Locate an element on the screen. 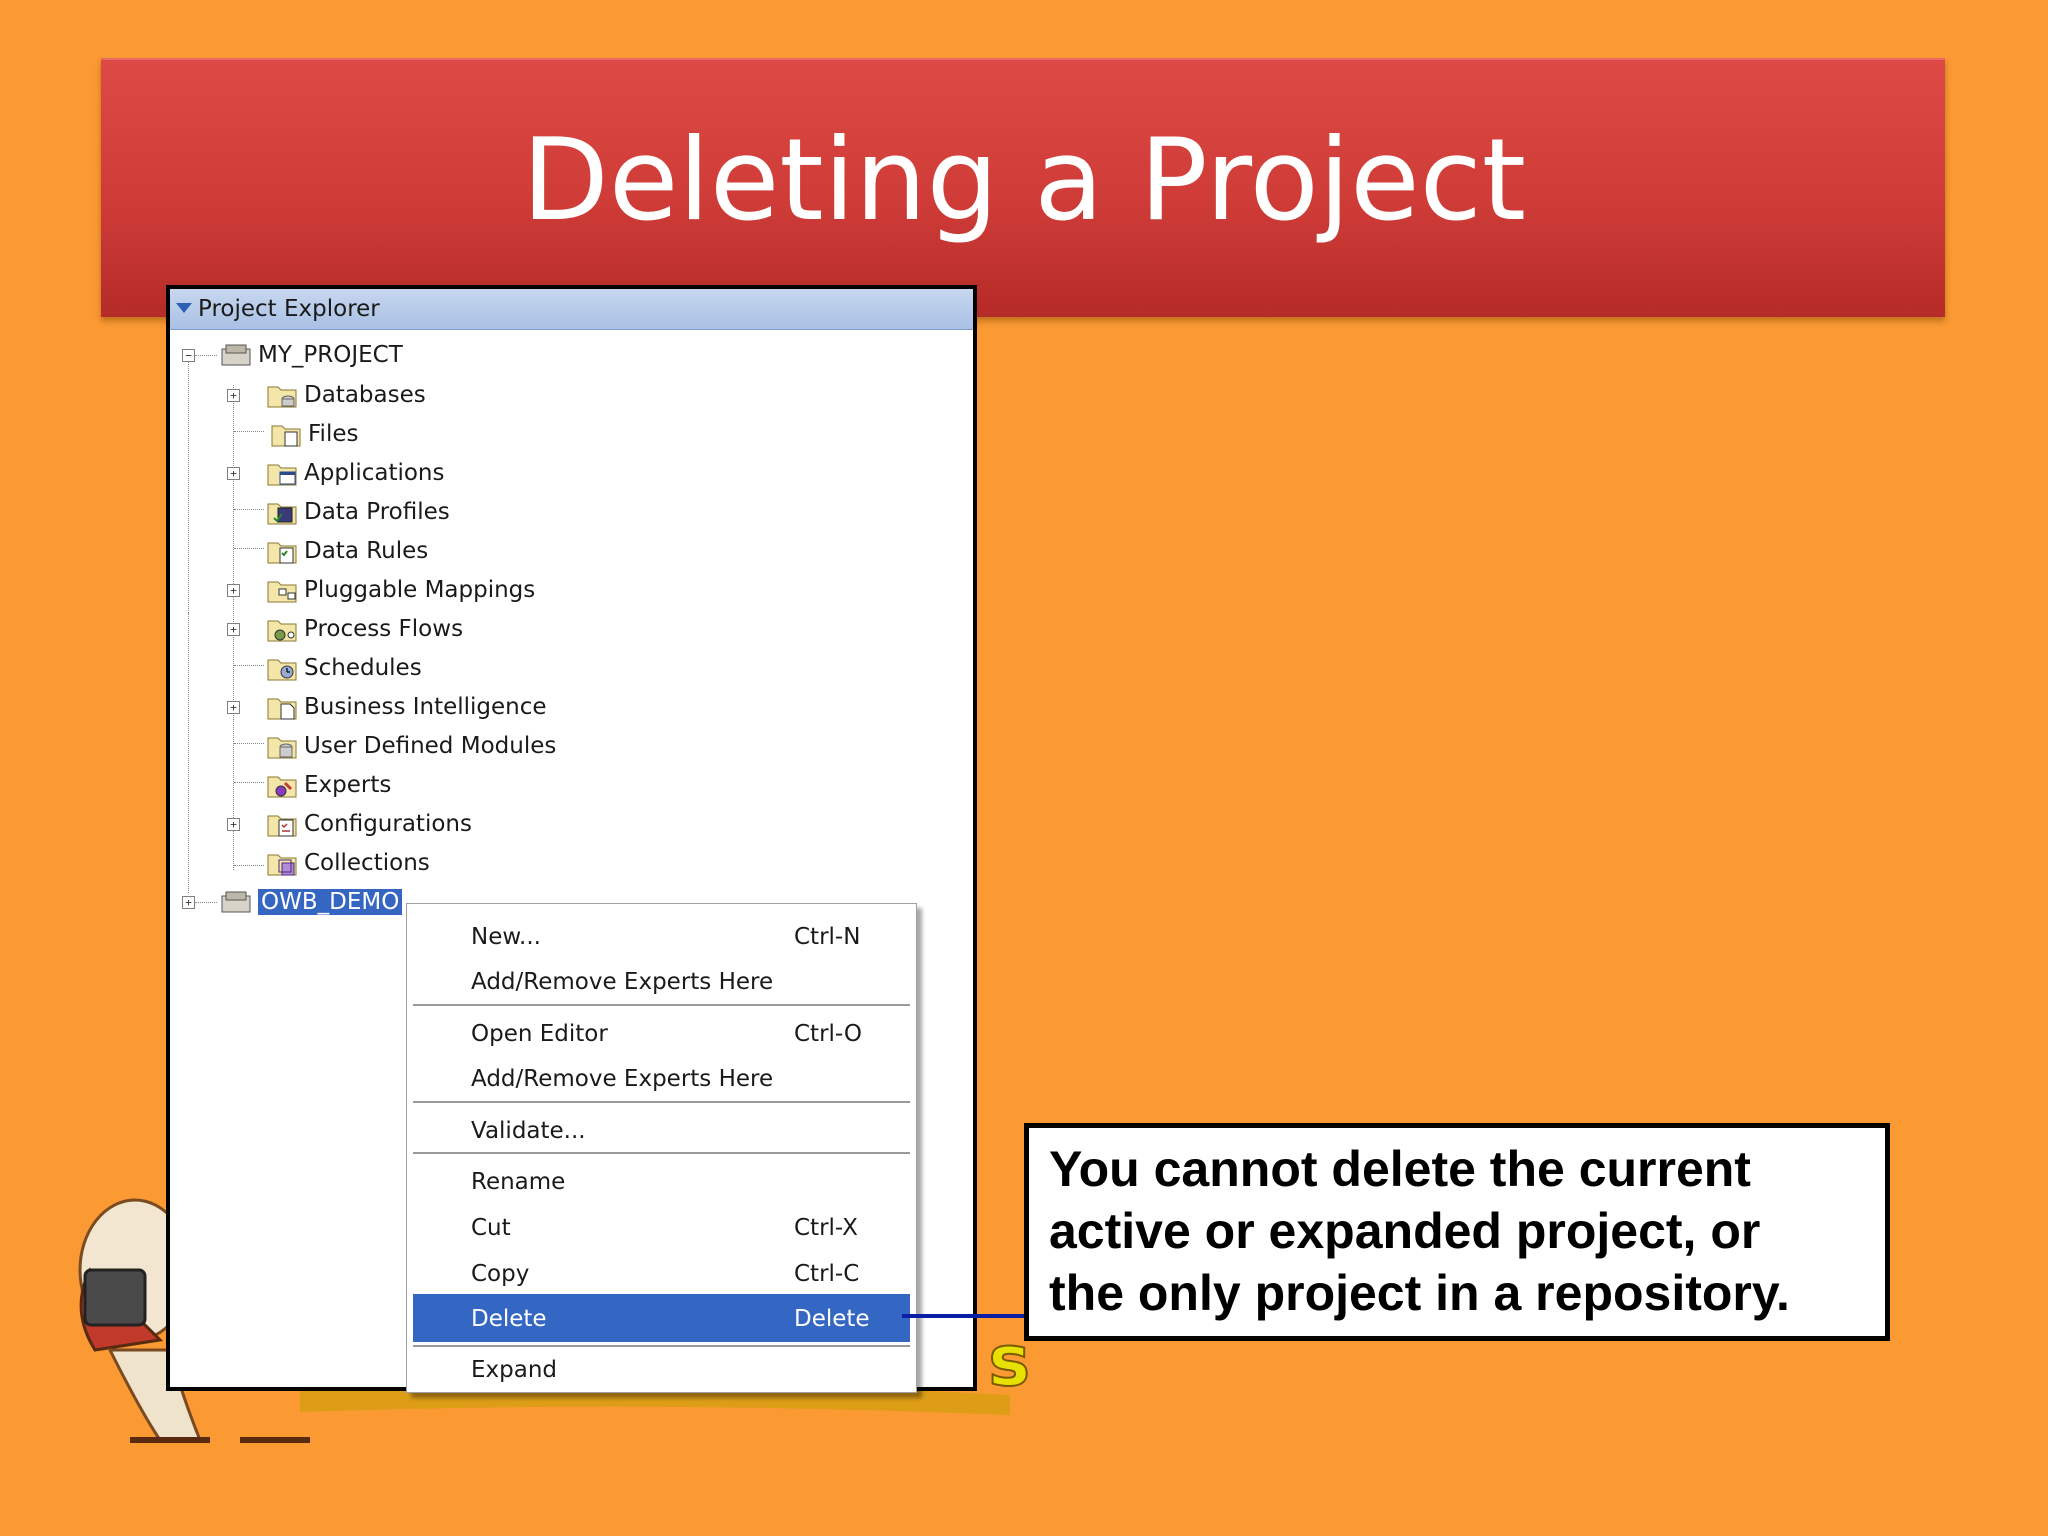 Image resolution: width=2048 pixels, height=1536 pixels. applications-folder-icon is located at coordinates (282, 475).